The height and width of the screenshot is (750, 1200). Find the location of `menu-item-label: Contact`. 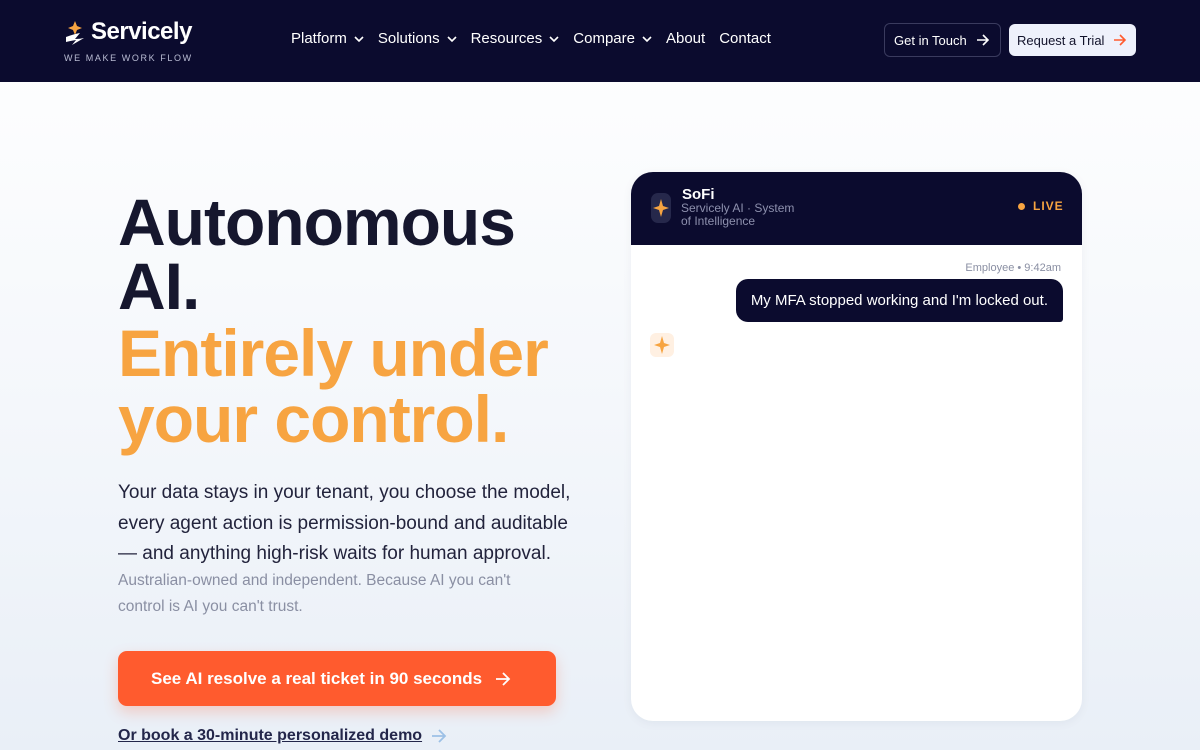

menu-item-label: Contact is located at coordinates (745, 38).